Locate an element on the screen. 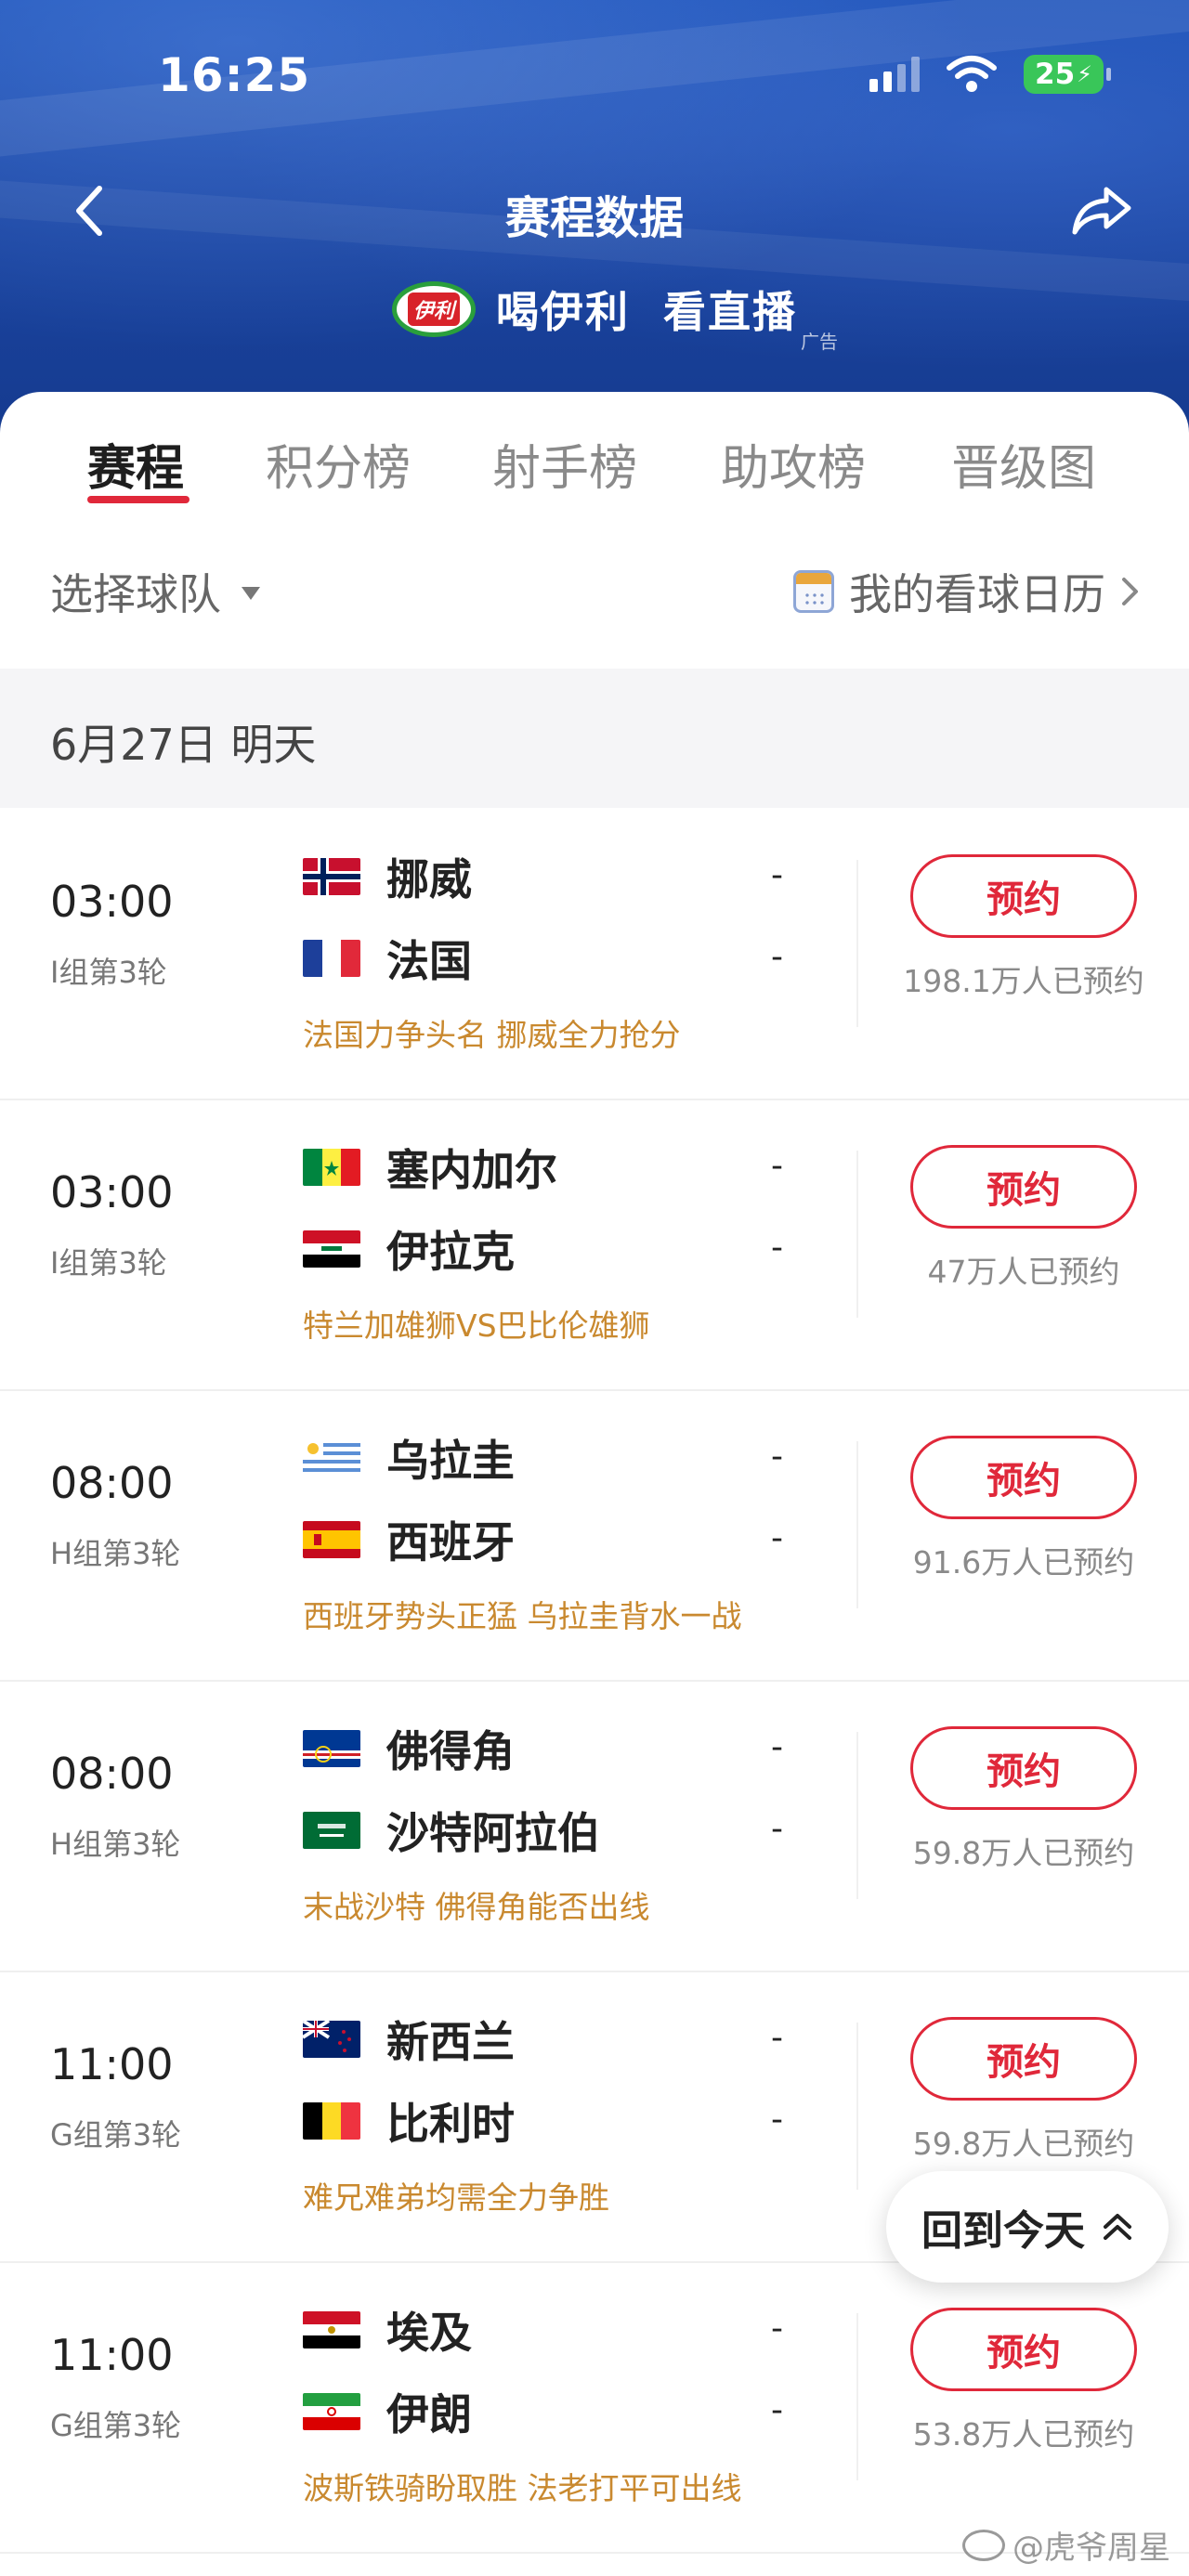 The width and height of the screenshot is (1189, 2576). away-team: 西班牙 is located at coordinates (409, 1540).